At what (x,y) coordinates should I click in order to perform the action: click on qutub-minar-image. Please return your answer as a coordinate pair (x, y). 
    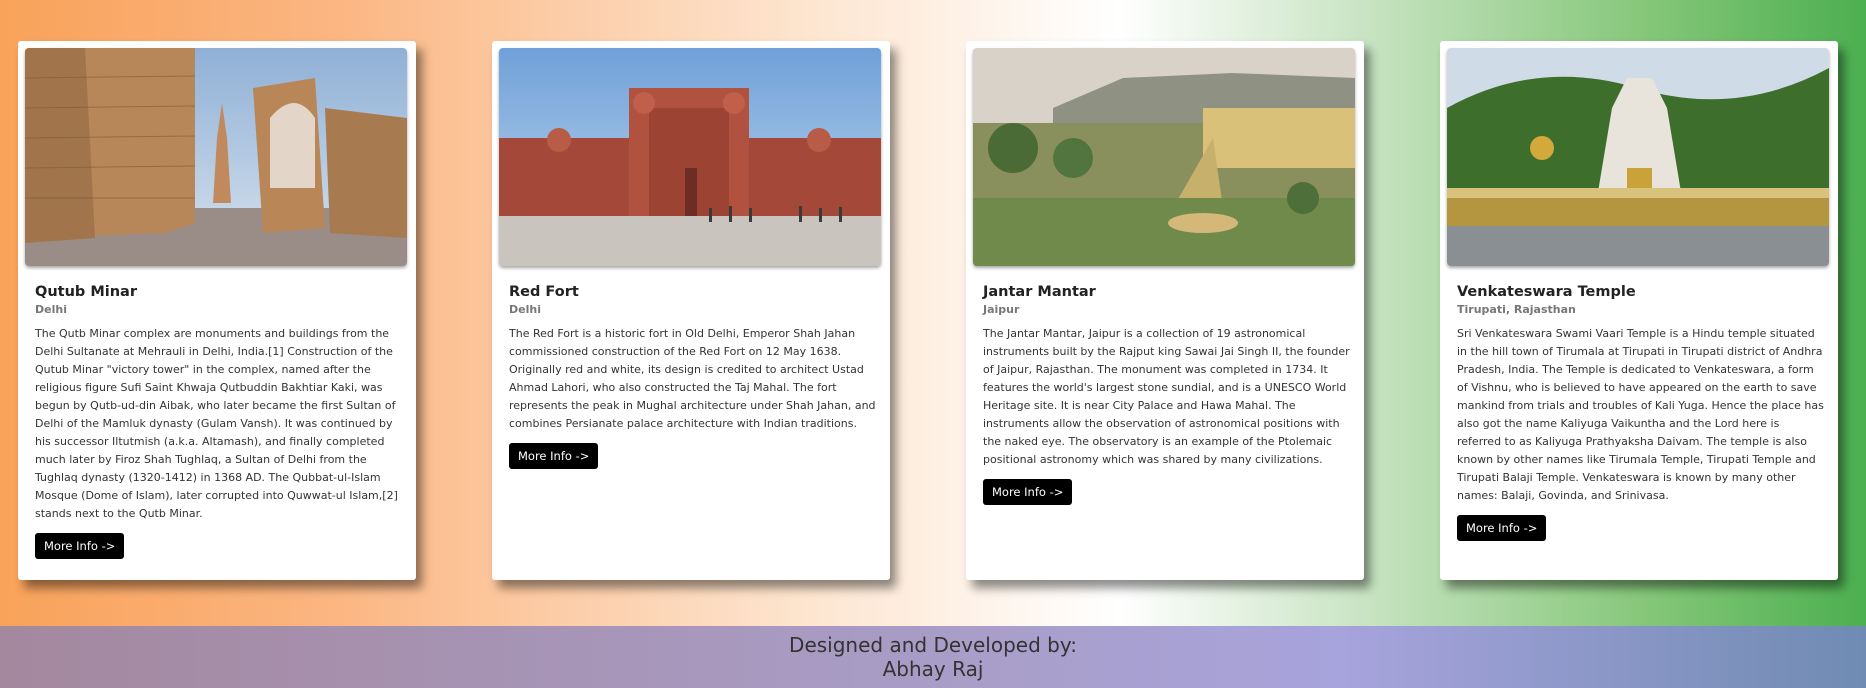
    Looking at the image, I should click on (216, 157).